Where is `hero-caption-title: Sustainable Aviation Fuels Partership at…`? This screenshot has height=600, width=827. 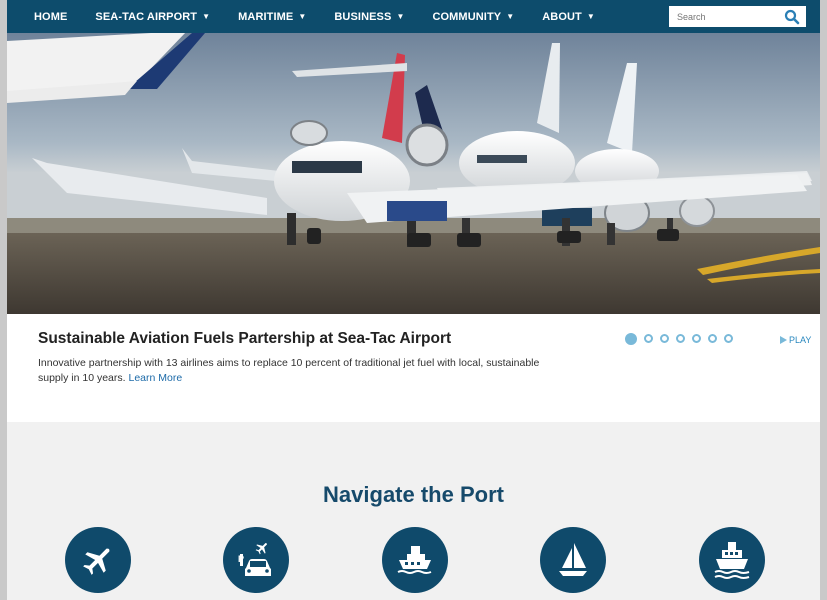 hero-caption-title: Sustainable Aviation Fuels Partership at… is located at coordinates (244, 339).